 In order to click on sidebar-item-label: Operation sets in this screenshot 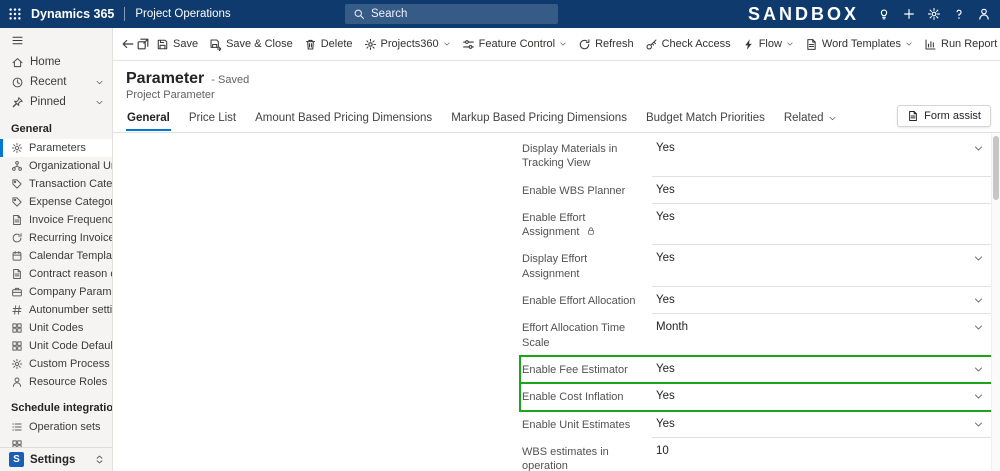, I will do `click(65, 427)`.